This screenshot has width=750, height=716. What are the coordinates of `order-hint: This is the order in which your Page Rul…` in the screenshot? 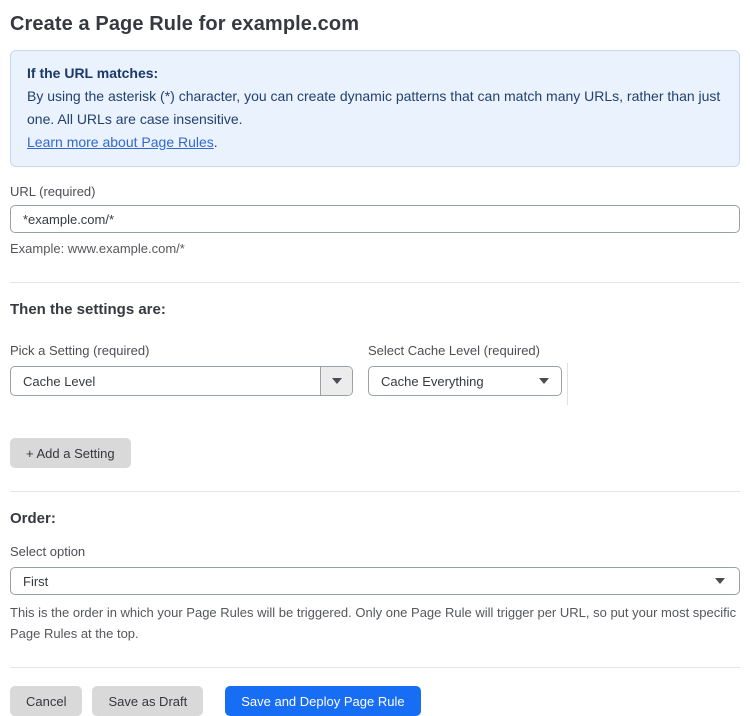 It's located at (373, 623).